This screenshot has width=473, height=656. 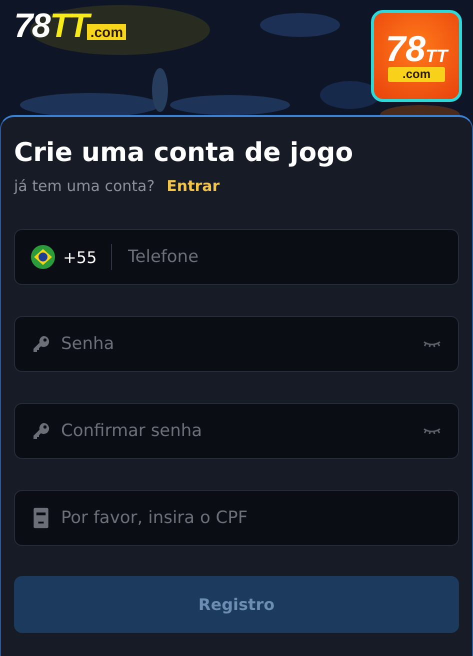 What do you see at coordinates (284, 257) in the screenshot?
I see `phone-input: Telefone` at bounding box center [284, 257].